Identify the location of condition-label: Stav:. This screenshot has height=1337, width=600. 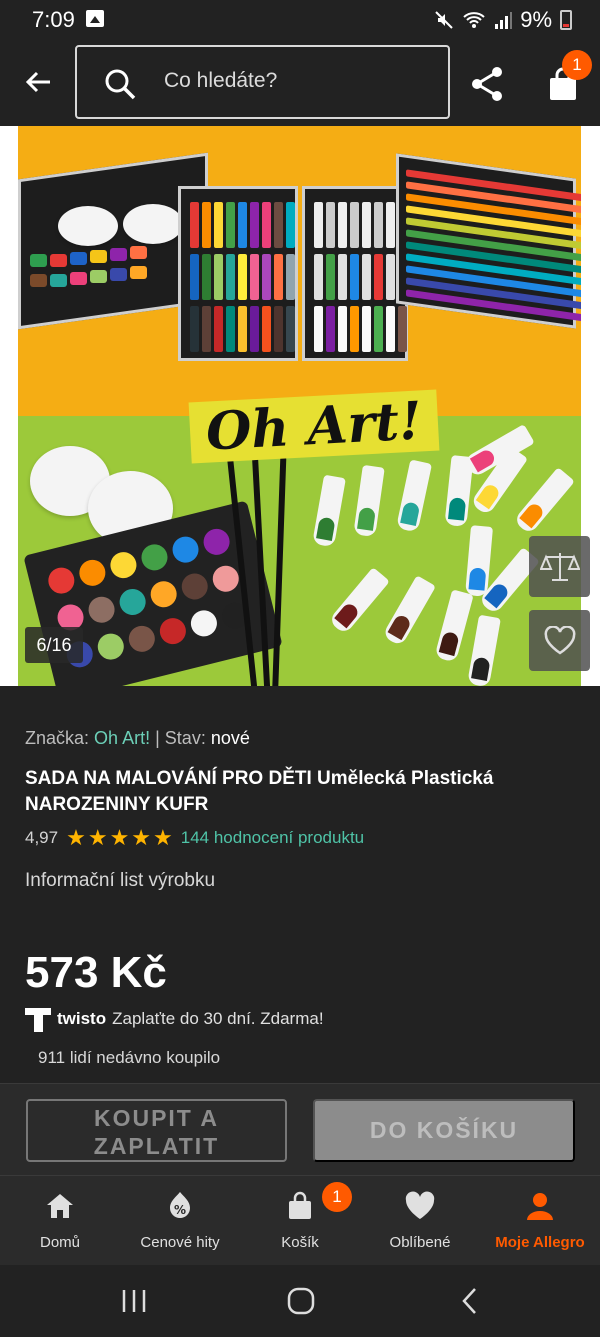
(185, 738).